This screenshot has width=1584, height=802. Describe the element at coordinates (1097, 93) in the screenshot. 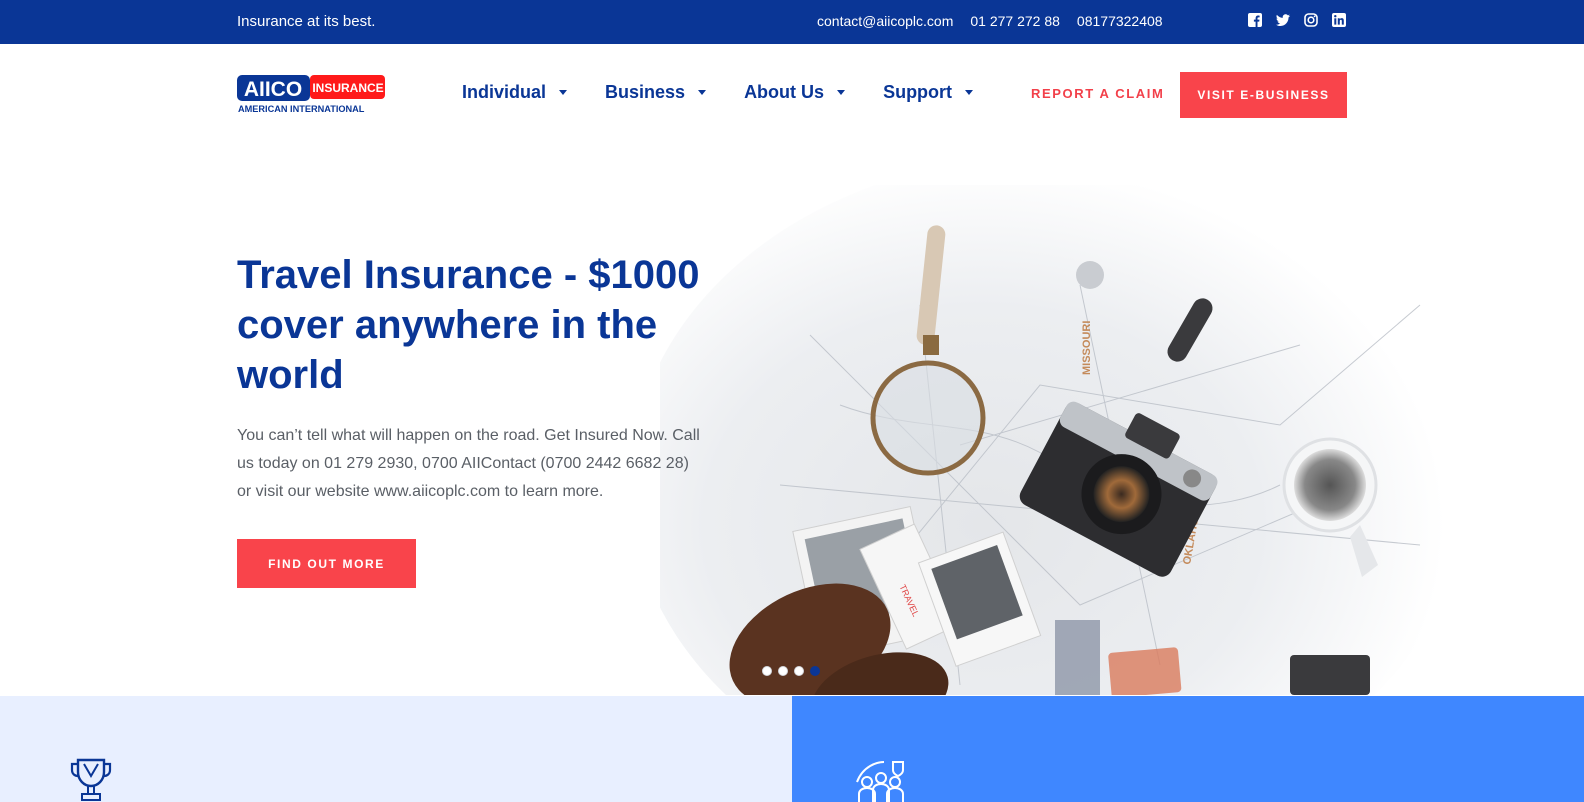

I see `report-claim-link: REPORT A CLAIM` at that location.